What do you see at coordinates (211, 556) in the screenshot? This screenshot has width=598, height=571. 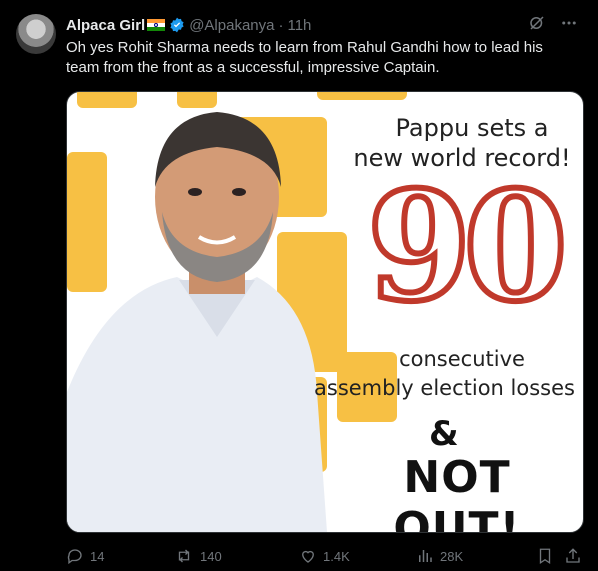 I see `repost-count: 140` at bounding box center [211, 556].